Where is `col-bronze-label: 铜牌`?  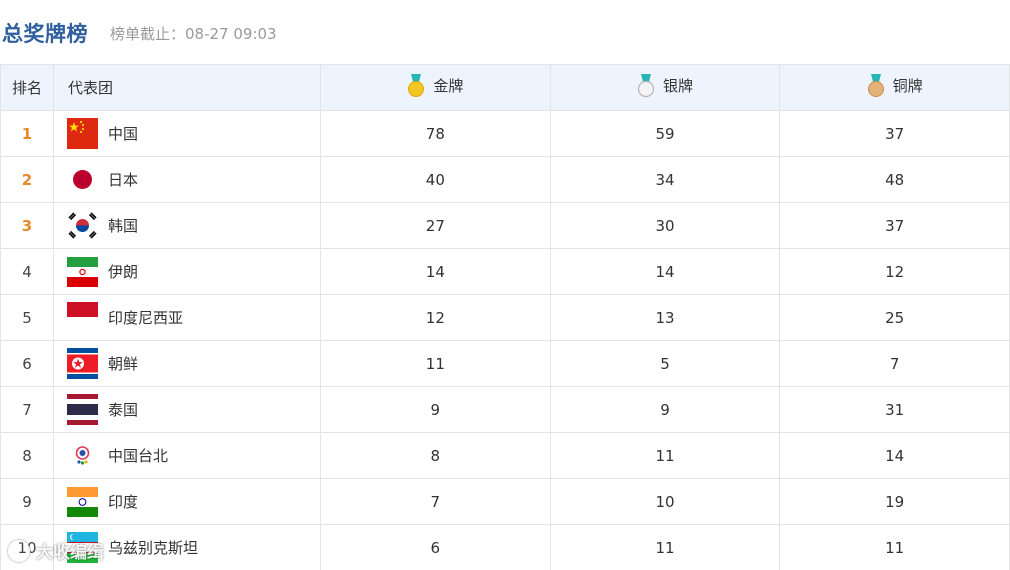 col-bronze-label: 铜牌 is located at coordinates (907, 86).